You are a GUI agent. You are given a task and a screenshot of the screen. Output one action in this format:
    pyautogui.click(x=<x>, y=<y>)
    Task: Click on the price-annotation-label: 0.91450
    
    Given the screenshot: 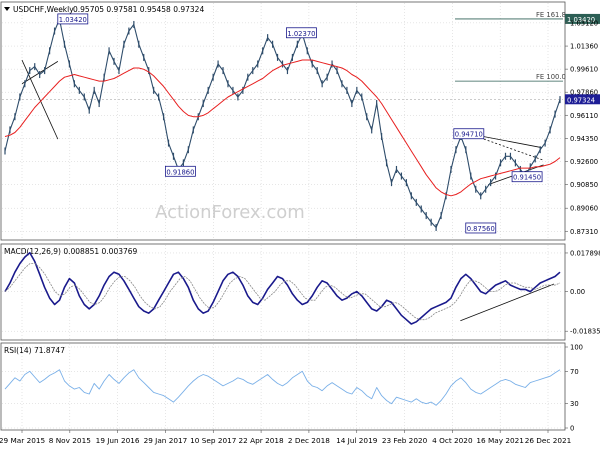 What is the action you would take?
    pyautogui.click(x=527, y=178)
    